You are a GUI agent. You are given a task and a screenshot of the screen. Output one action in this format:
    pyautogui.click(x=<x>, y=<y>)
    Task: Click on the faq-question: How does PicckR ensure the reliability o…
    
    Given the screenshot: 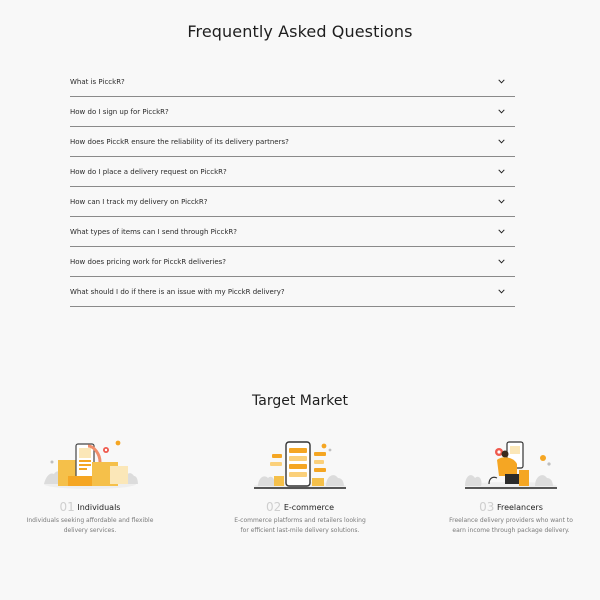 What is the action you would take?
    pyautogui.click(x=179, y=141)
    